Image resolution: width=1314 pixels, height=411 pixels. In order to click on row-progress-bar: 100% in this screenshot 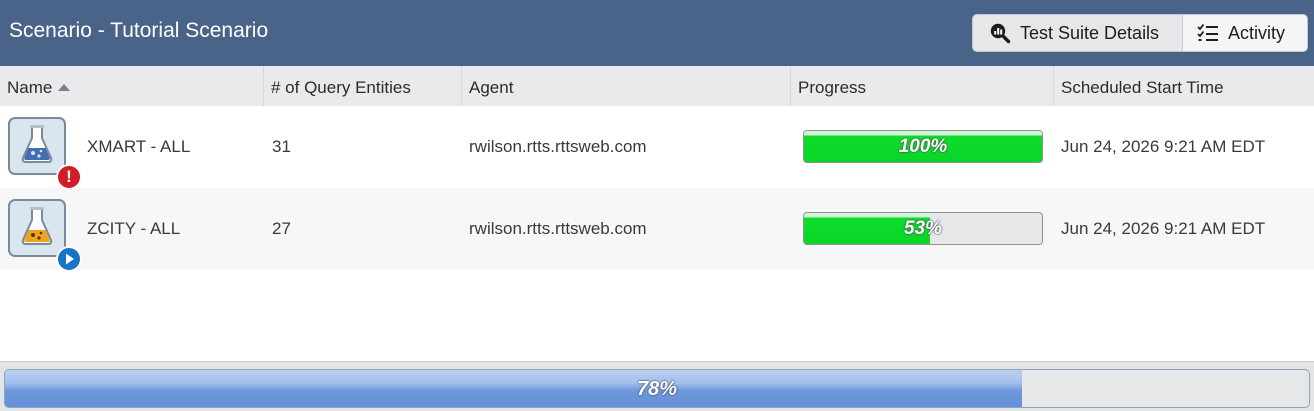, I will do `click(923, 146)`.